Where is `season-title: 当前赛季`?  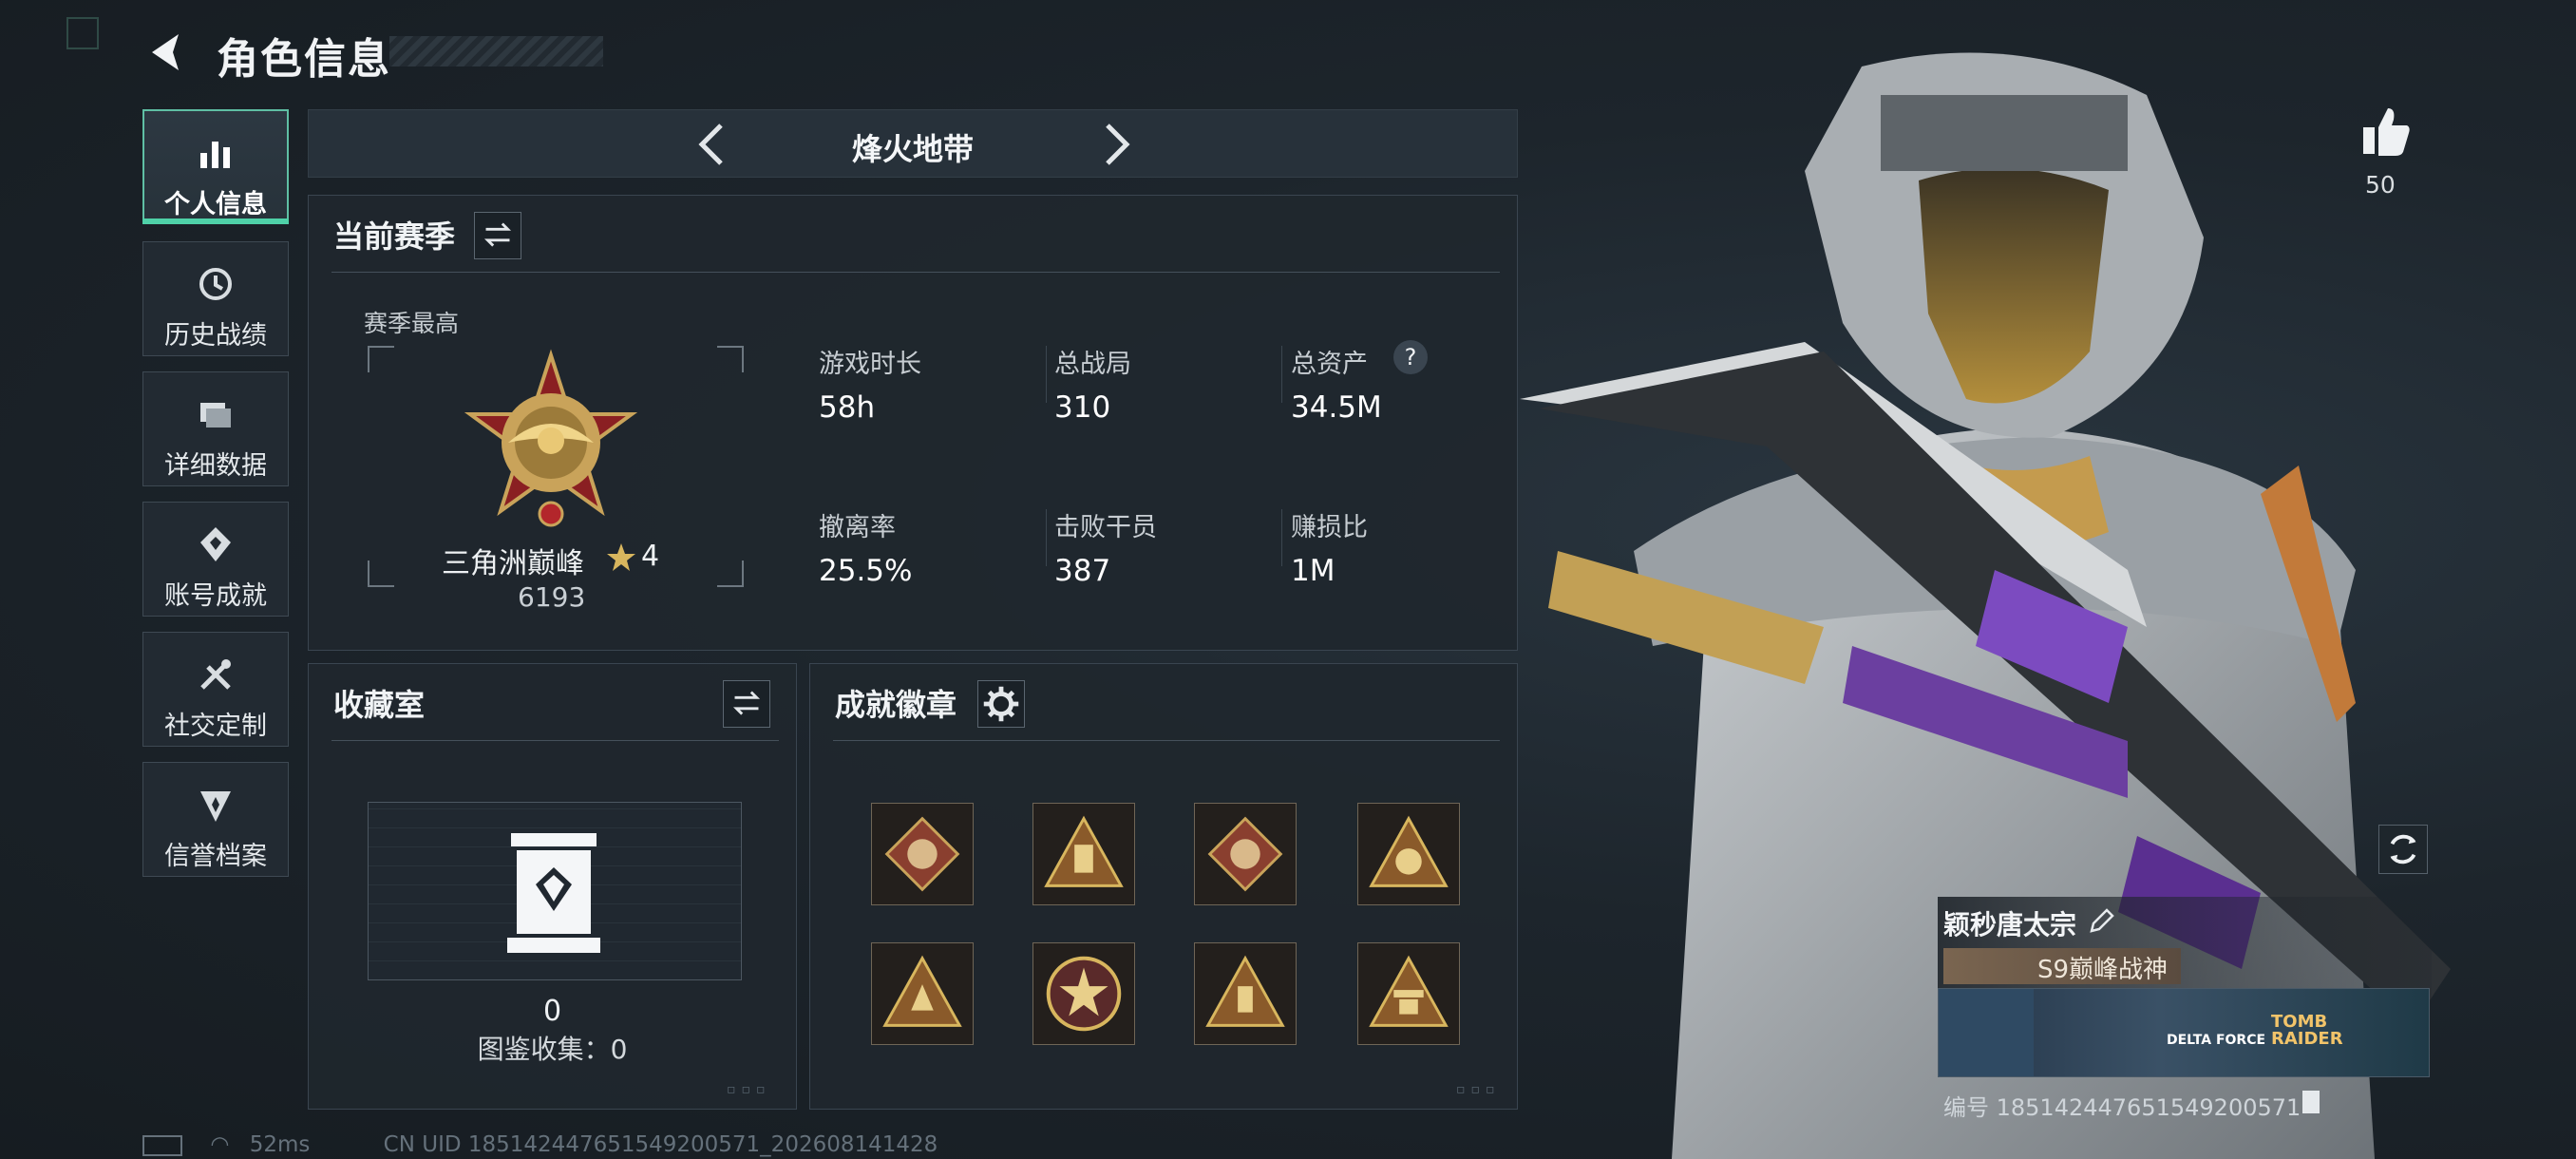
season-title: 当前赛季 is located at coordinates (394, 236).